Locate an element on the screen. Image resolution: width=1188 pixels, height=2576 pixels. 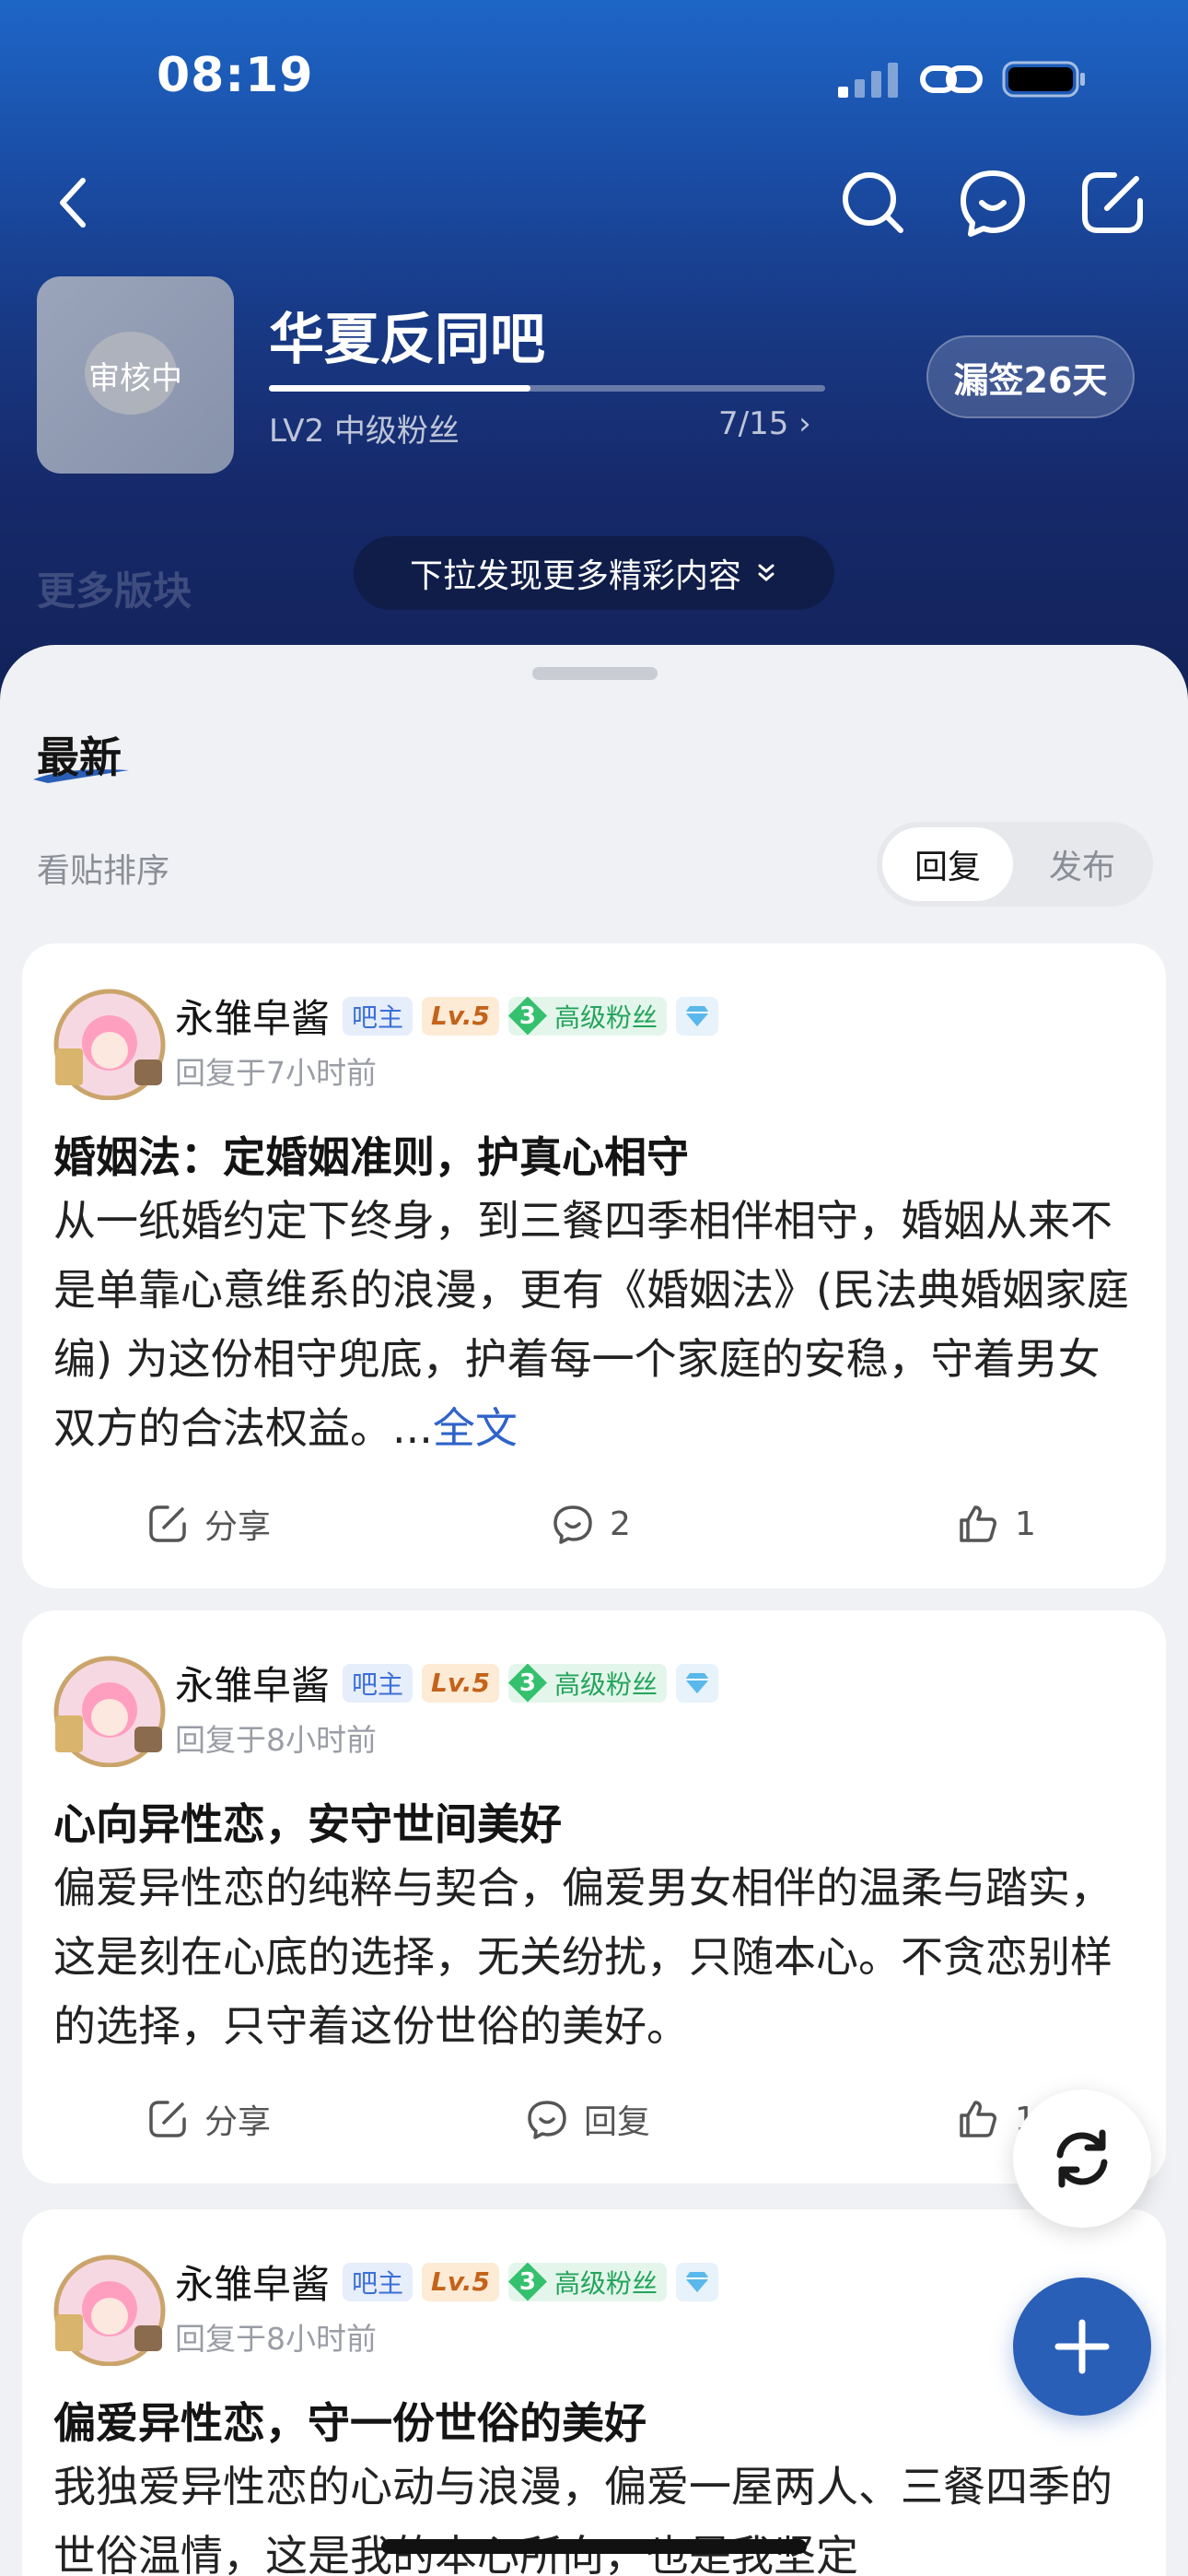
like-button: 1 is located at coordinates (996, 1524).